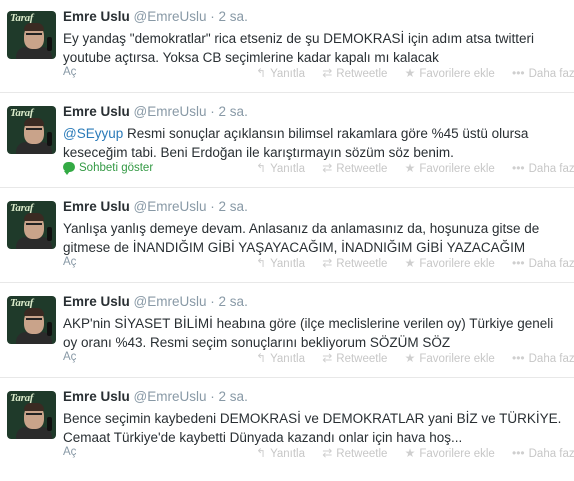 The height and width of the screenshot is (481, 574). What do you see at coordinates (69, 168) in the screenshot?
I see `conversation-bubble-icon` at bounding box center [69, 168].